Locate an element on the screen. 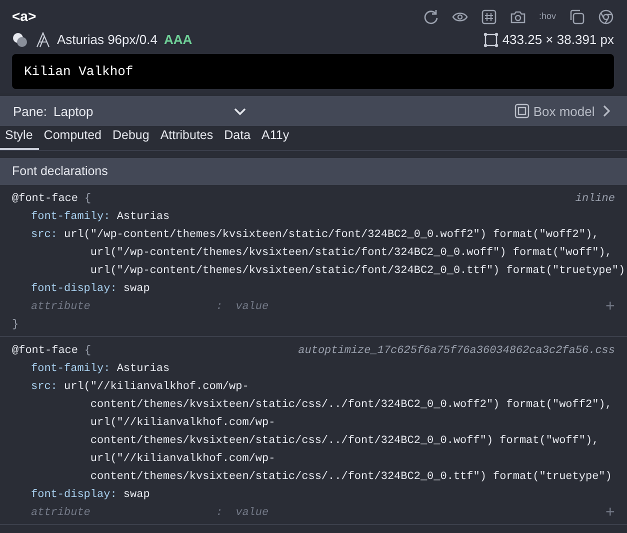  copy-icon is located at coordinates (577, 16).